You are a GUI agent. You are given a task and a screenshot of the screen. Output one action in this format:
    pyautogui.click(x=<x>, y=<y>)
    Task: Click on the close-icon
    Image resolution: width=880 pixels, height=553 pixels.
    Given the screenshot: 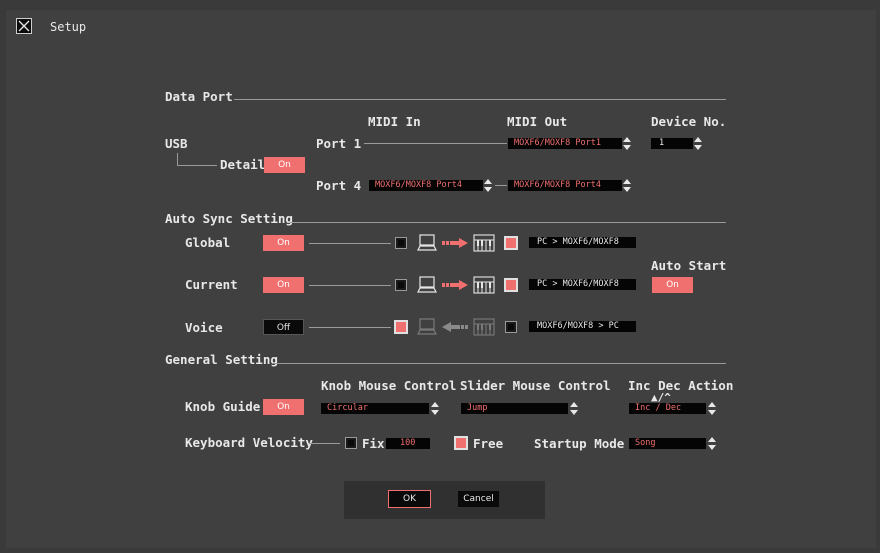 What is the action you would take?
    pyautogui.click(x=24, y=26)
    